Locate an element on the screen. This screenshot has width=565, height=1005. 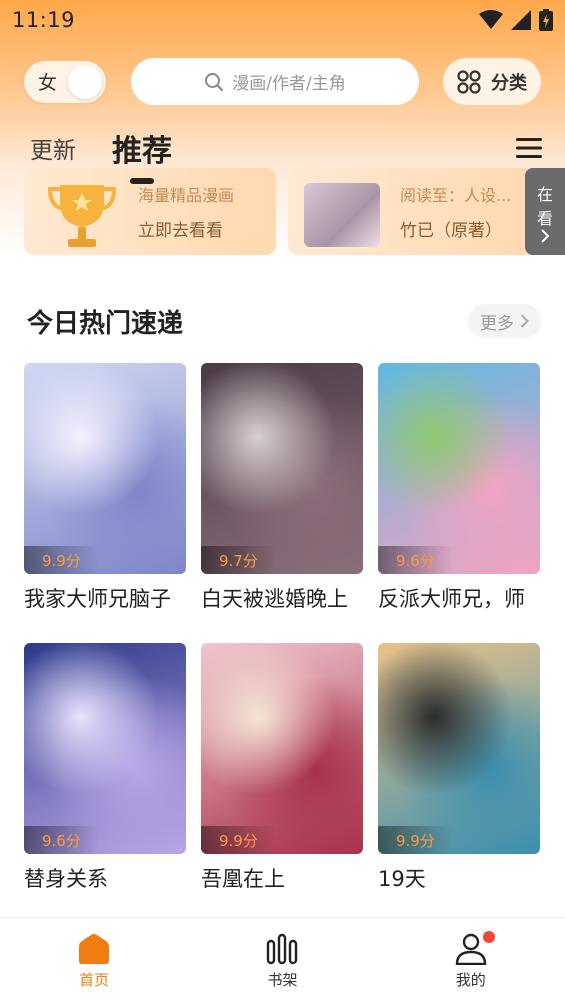
banner-continue-reading: 阅读至：人设... 竹已（原著） is located at coordinates (414, 211).